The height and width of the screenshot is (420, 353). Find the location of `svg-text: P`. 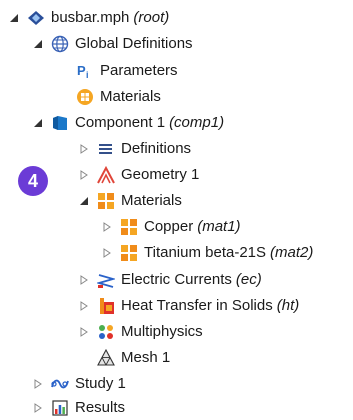

svg-text: P is located at coordinates (81, 70).